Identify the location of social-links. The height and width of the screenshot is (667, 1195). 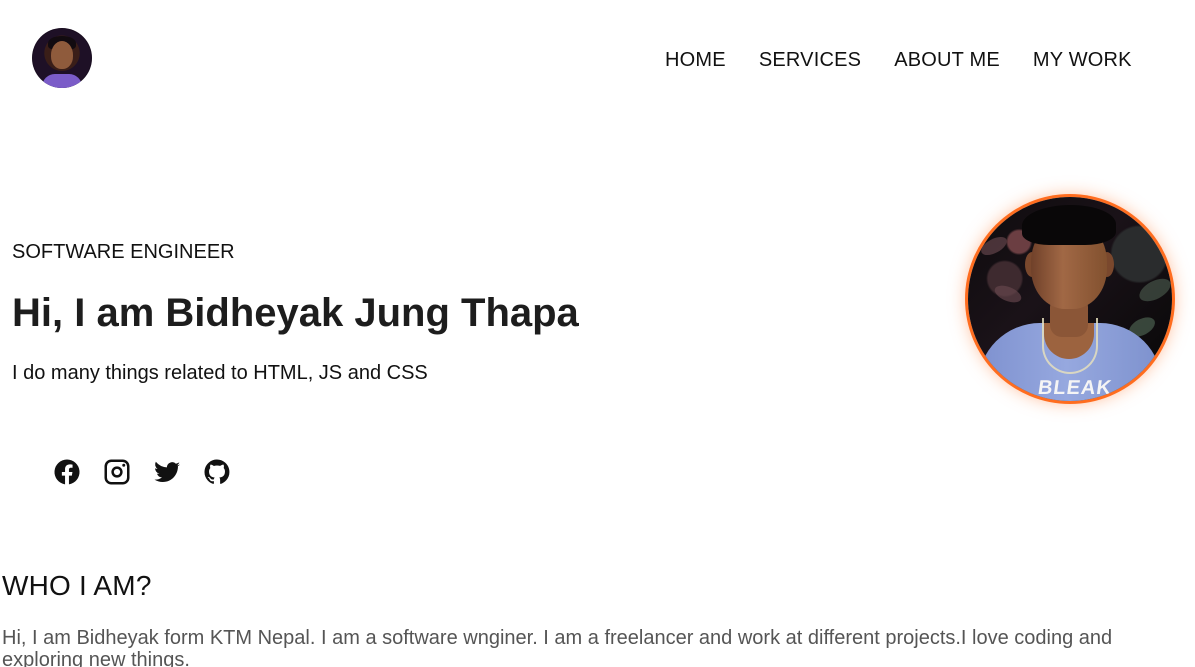
(142, 472).